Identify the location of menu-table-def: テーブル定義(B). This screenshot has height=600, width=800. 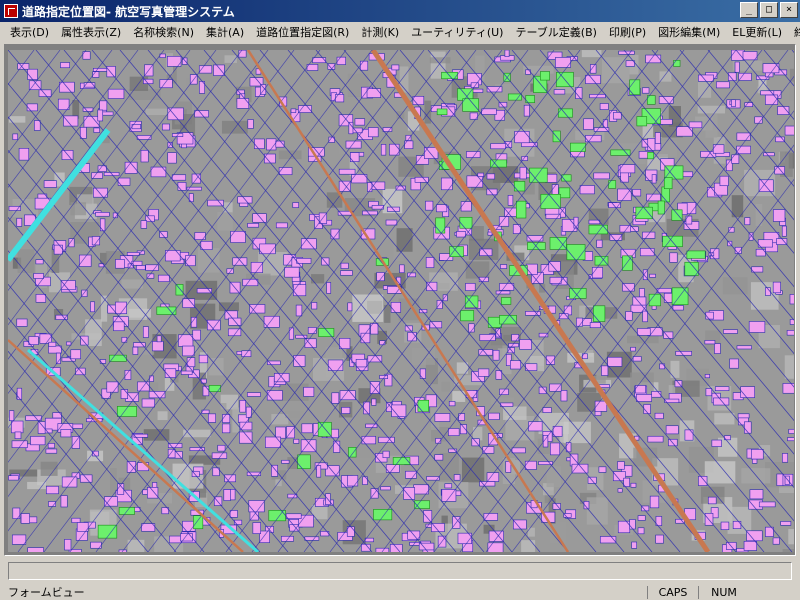
(555, 32).